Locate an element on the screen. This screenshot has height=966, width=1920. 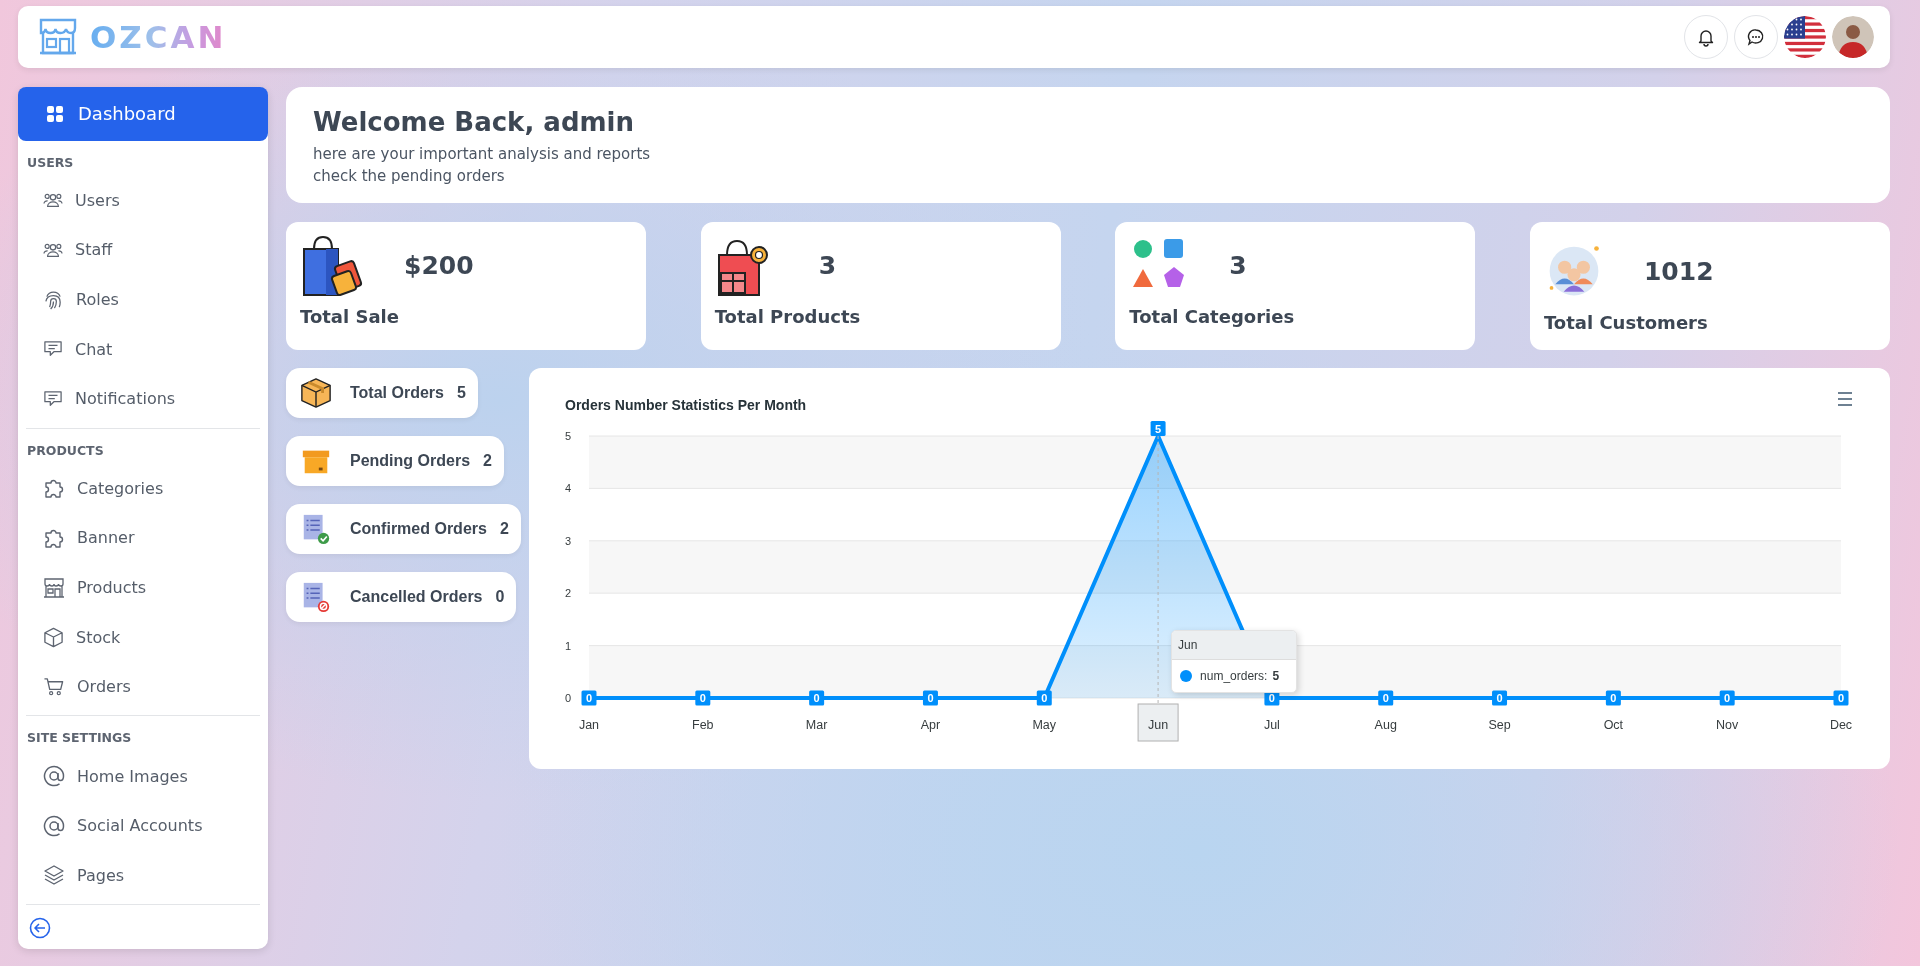
sidebar-item: Products is located at coordinates (143, 587).